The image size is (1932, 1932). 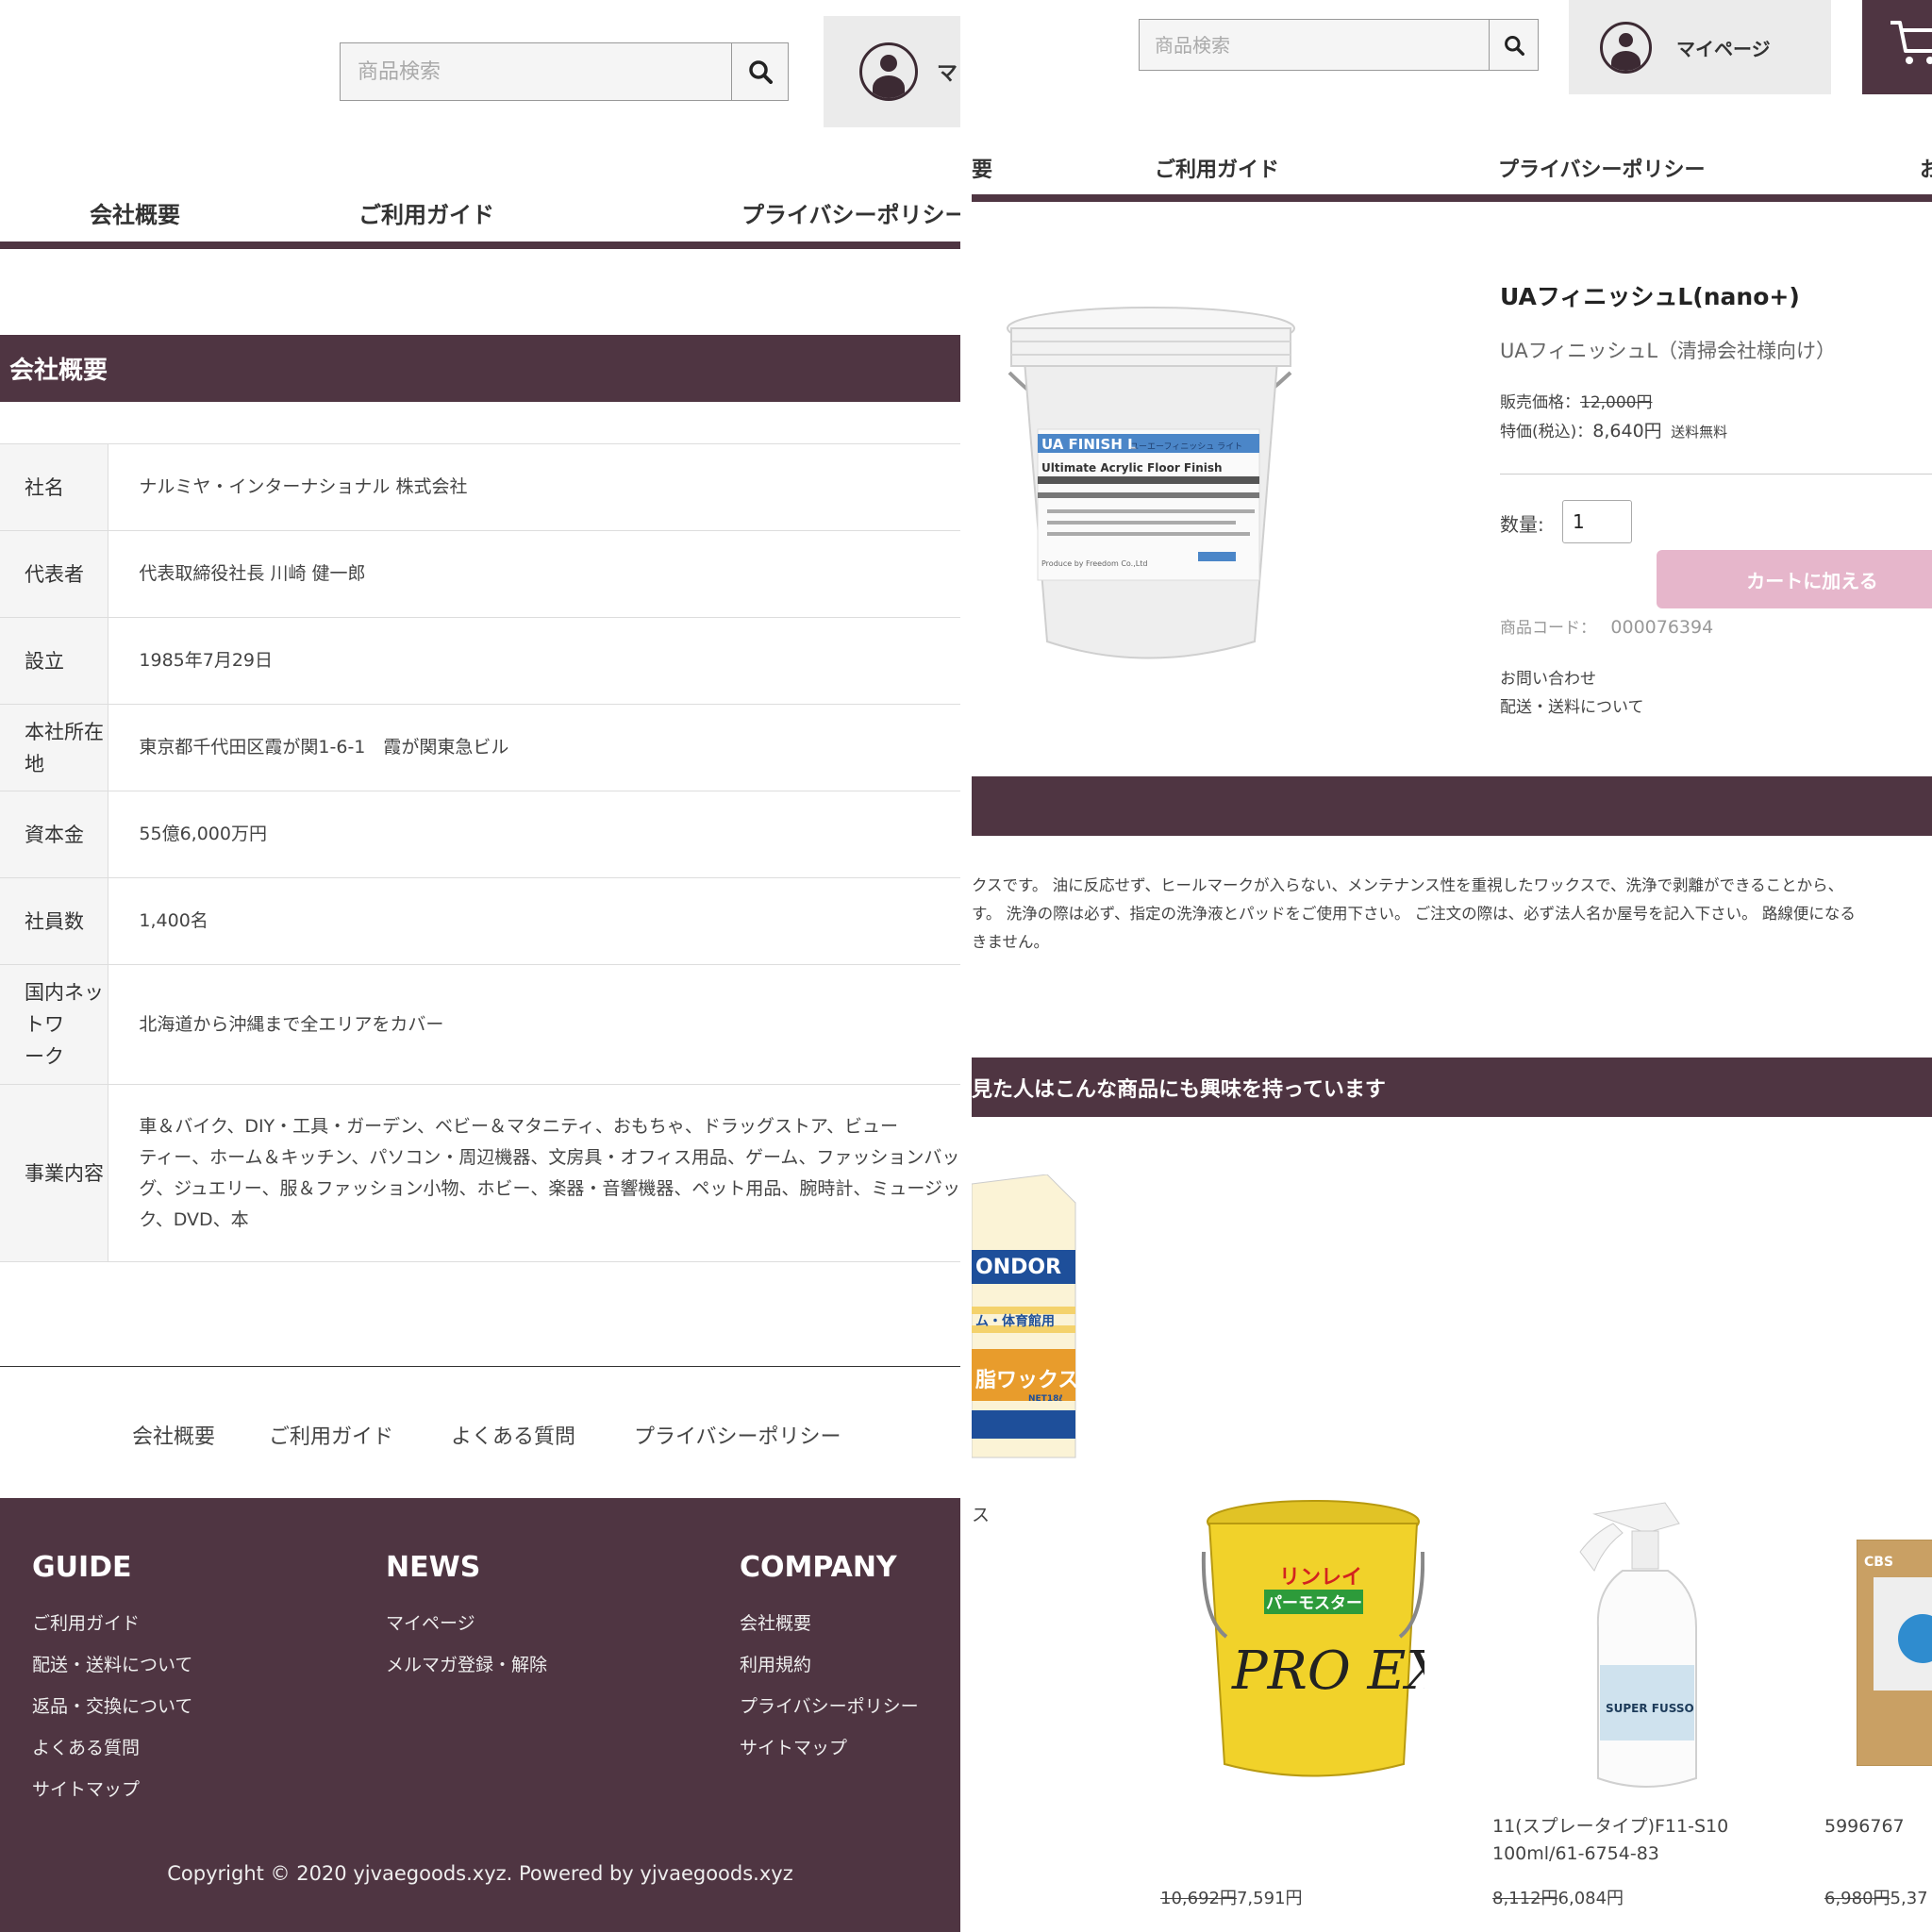 What do you see at coordinates (1179, 1089) in the screenshot?
I see `recommend-title: 見た人はこんな商品にも興味を持っています` at bounding box center [1179, 1089].